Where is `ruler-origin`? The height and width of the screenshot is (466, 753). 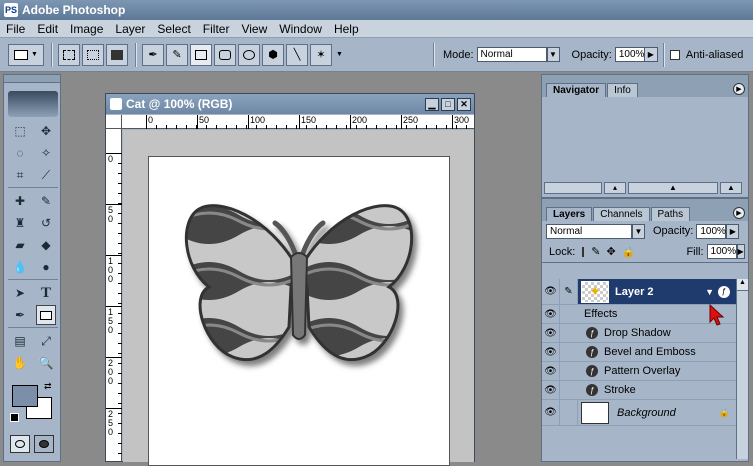 ruler-origin is located at coordinates (114, 122).